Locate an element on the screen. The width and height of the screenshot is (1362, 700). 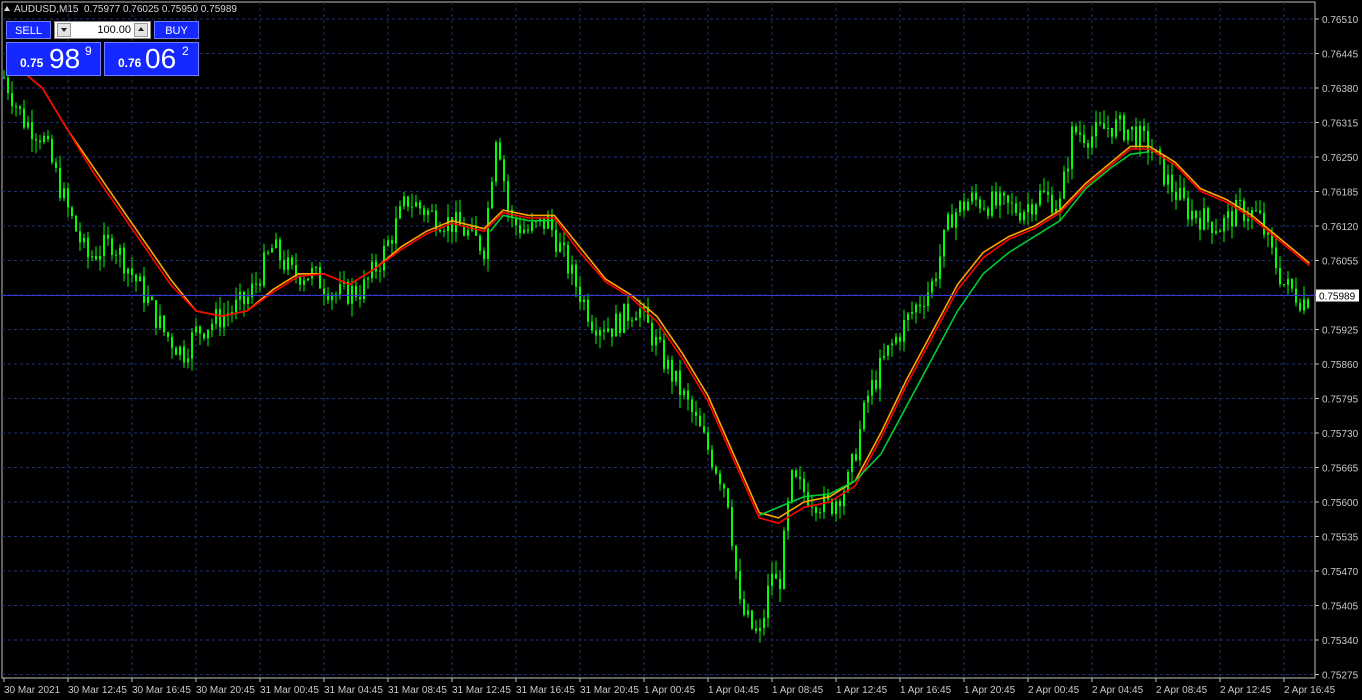
buy-price-button: 0.76 06 2 is located at coordinates (151, 59).